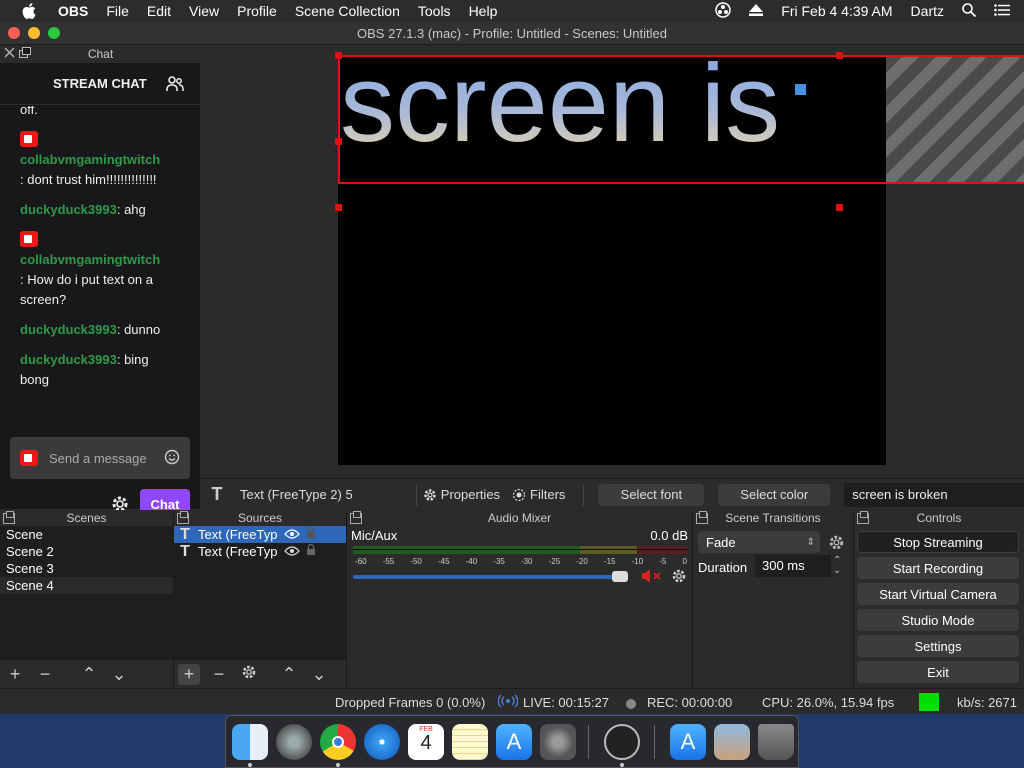 This screenshot has width=1024, height=768. What do you see at coordinates (934, 494) in the screenshot?
I see `text-input: screen is broken` at bounding box center [934, 494].